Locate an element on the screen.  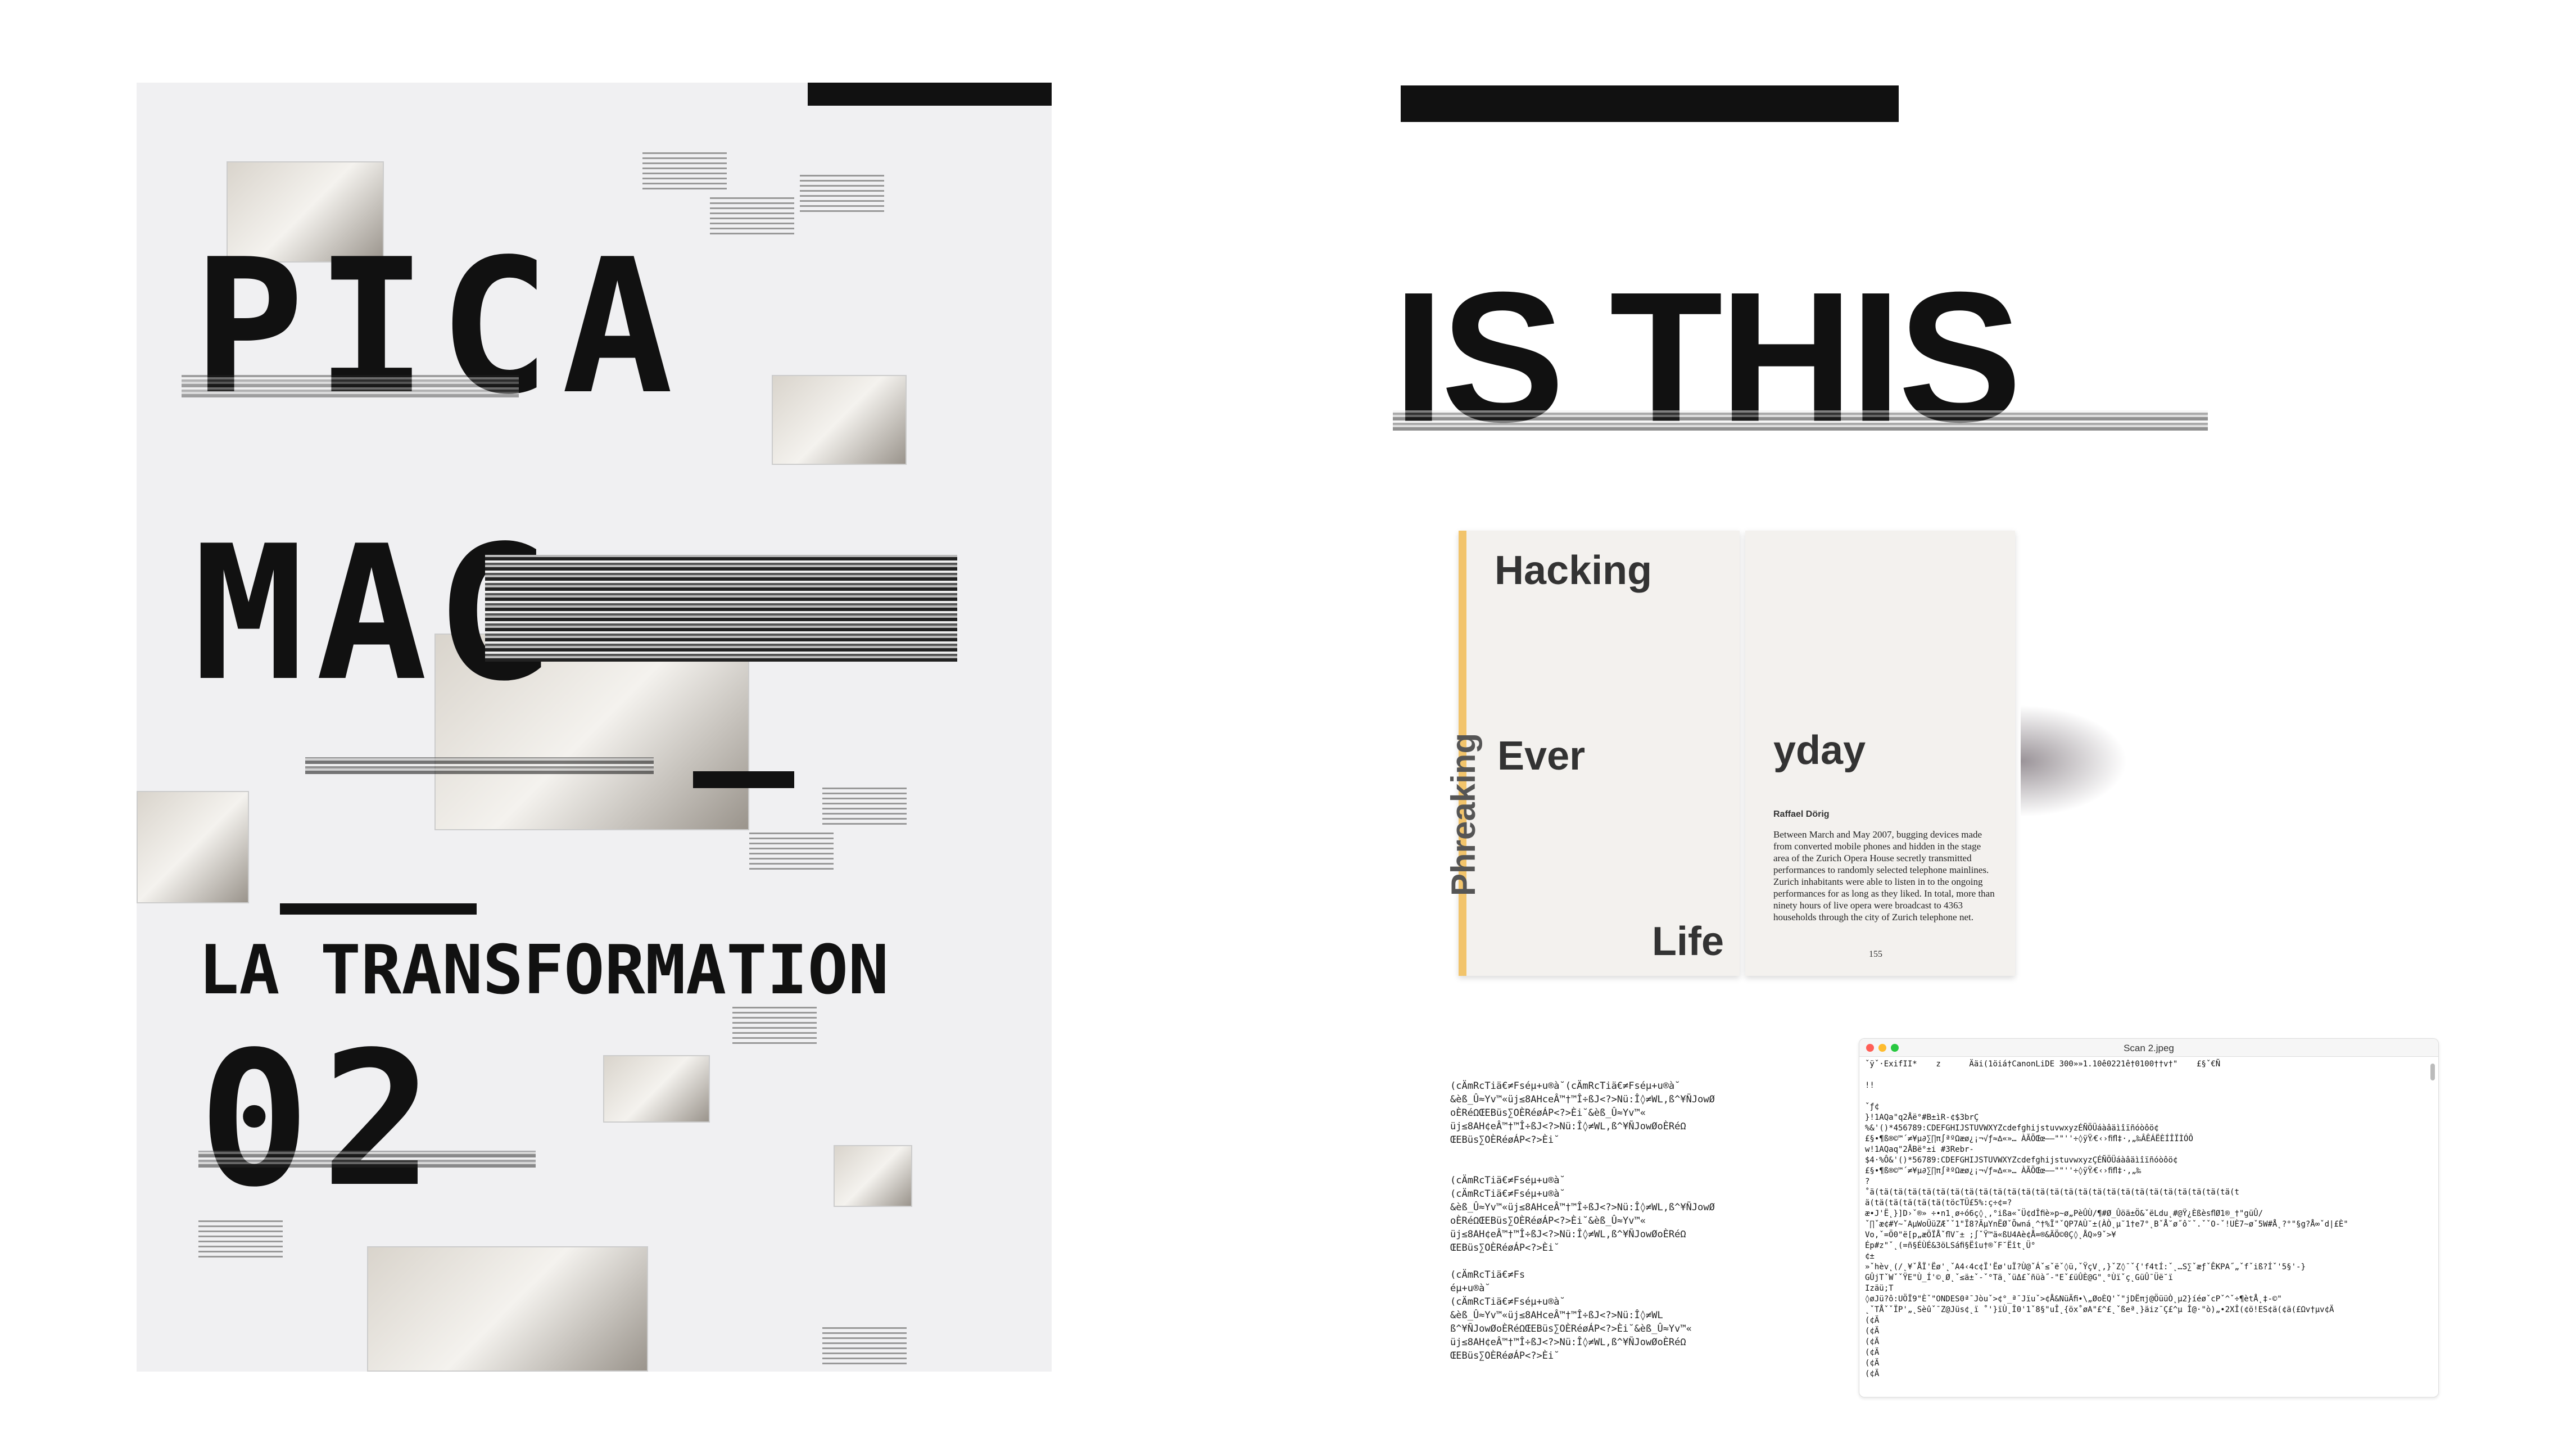
scrollbar is located at coordinates (2432, 1072).